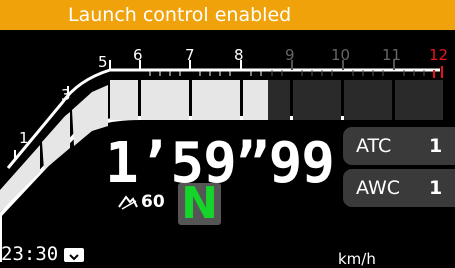  What do you see at coordinates (436, 188) in the screenshot?
I see `wheelie-control-value: 1` at bounding box center [436, 188].